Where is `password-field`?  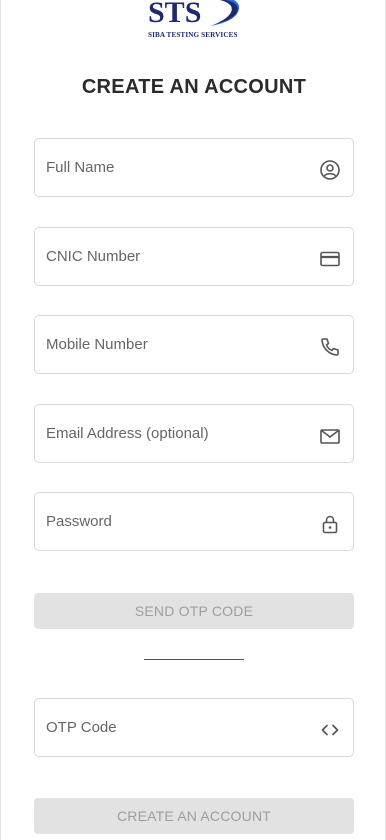
password-field is located at coordinates (194, 521).